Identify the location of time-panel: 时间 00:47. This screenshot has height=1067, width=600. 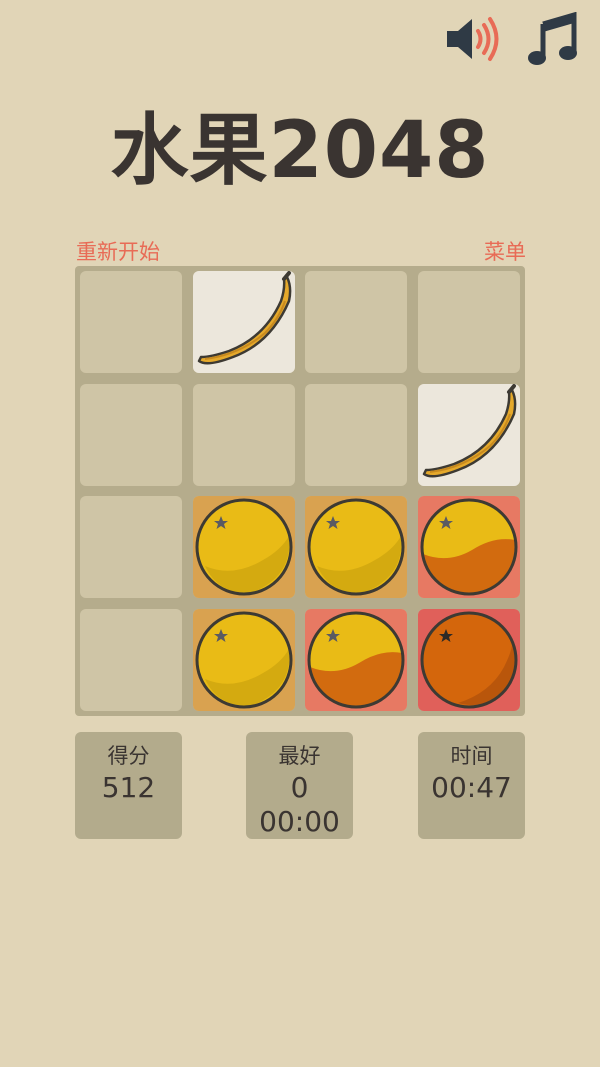
(471, 785).